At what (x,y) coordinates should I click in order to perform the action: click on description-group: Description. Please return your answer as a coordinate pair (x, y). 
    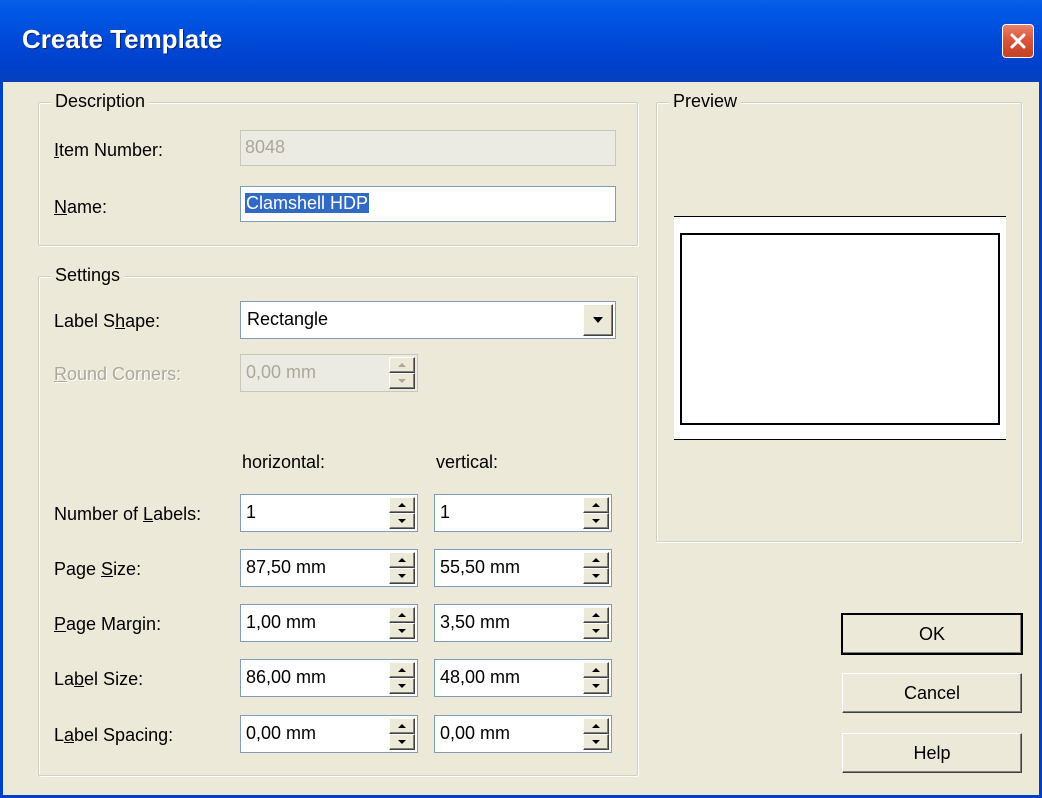
    Looking at the image, I should click on (338, 168).